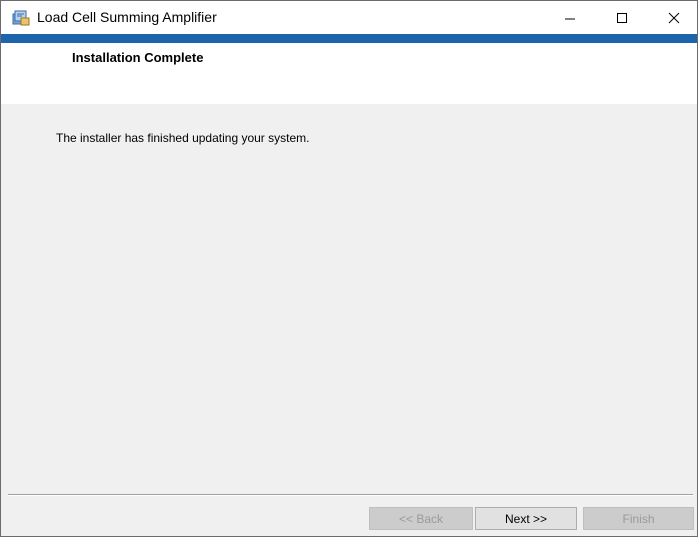 The image size is (698, 537). What do you see at coordinates (349, 17) in the screenshot?
I see `title-bar: Load Cell Summing Amplifier` at bounding box center [349, 17].